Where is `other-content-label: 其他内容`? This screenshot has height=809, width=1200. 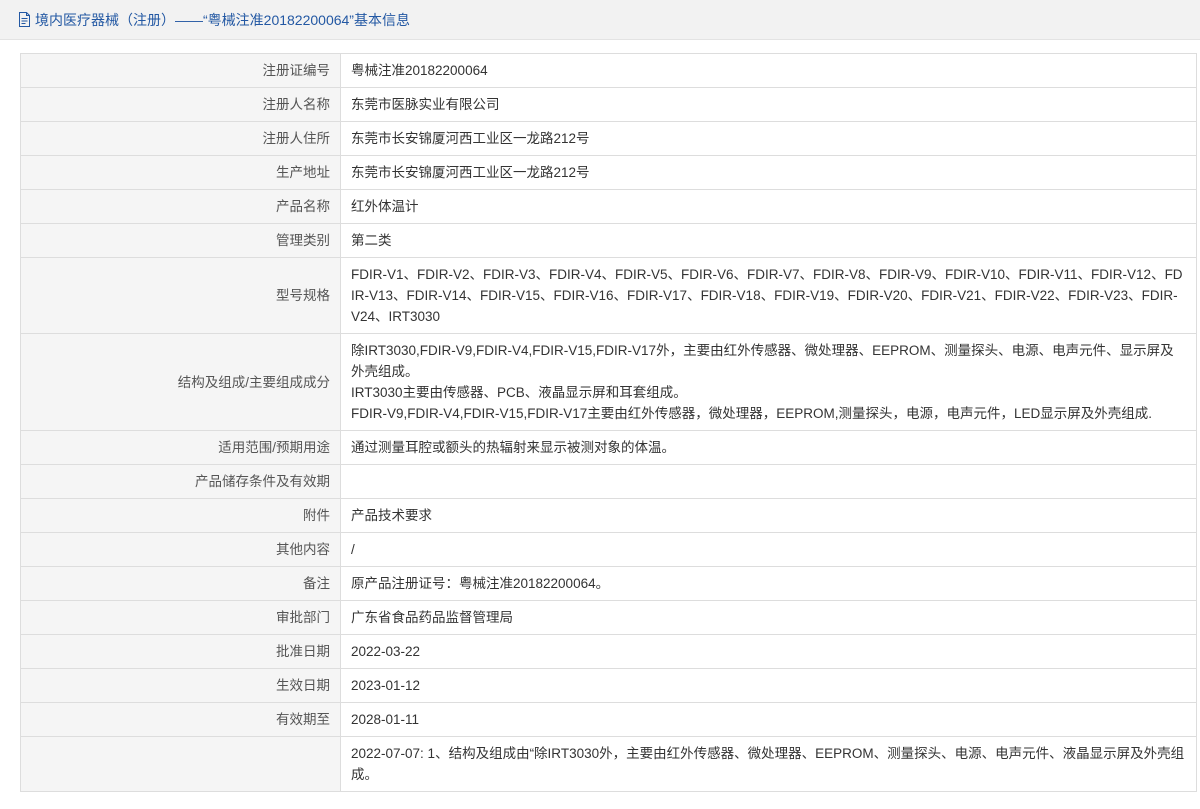
other-content-label: 其他内容 is located at coordinates (180, 549).